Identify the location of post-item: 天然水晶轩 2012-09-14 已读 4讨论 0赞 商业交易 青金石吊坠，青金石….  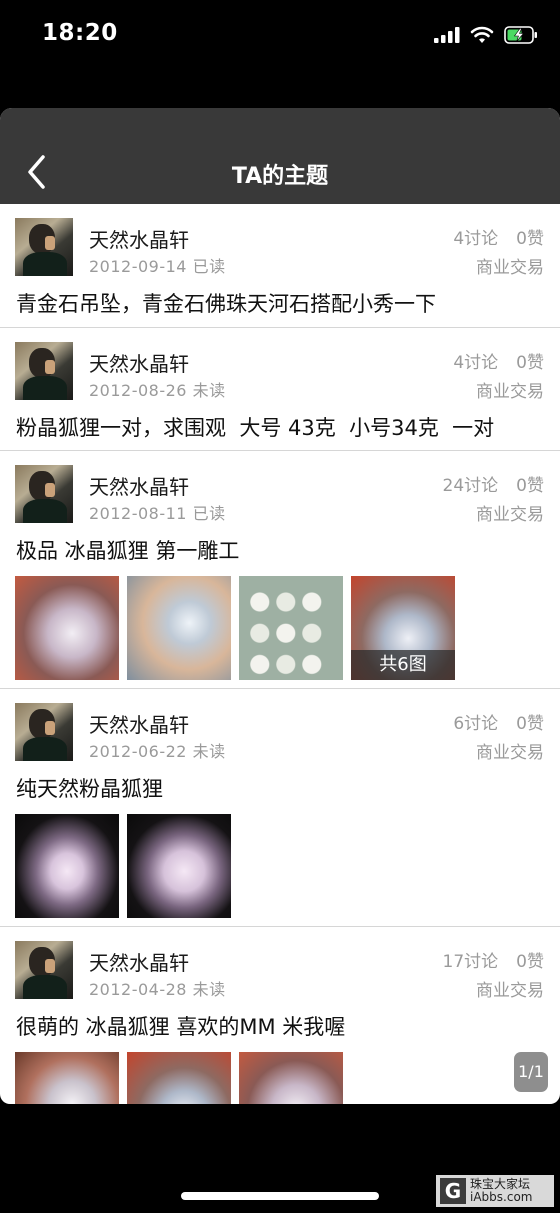
(280, 266).